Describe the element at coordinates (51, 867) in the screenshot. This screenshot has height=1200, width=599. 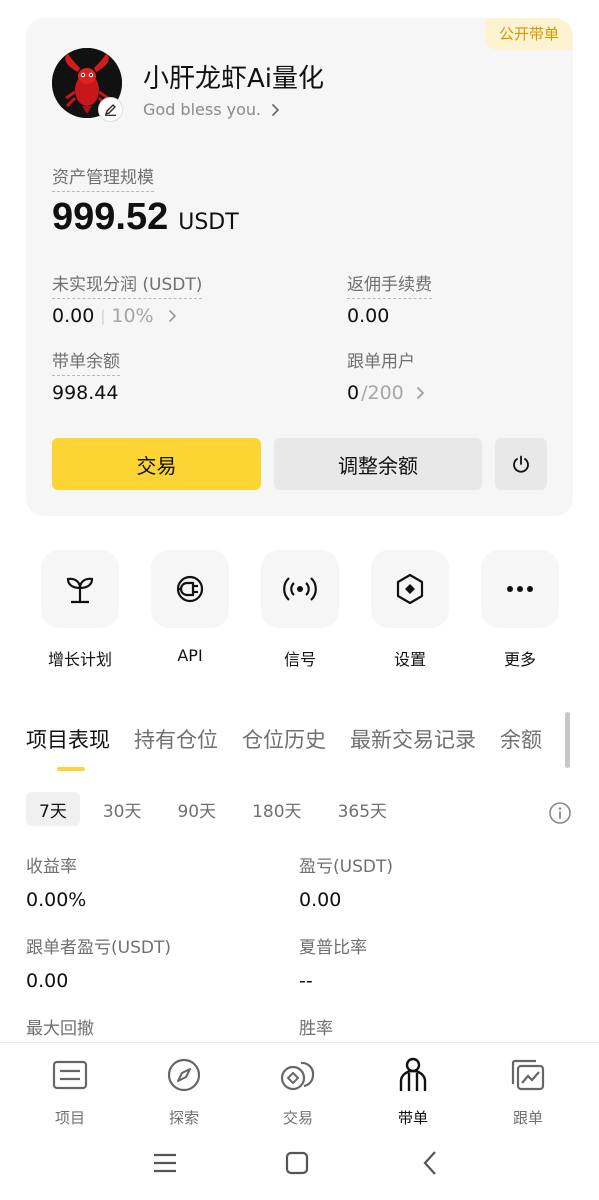
I see `roi-label: 收益率` at that location.